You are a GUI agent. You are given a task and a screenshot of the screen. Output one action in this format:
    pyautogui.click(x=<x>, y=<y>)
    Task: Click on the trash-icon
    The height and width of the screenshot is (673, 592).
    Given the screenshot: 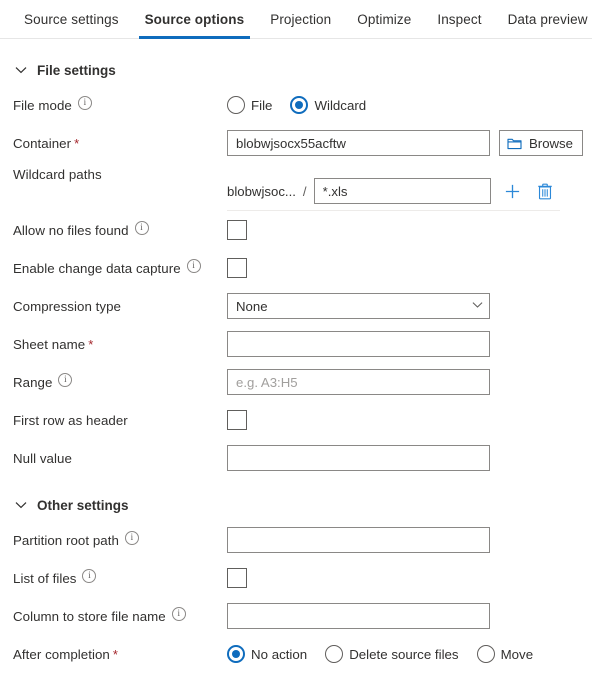 What is the action you would take?
    pyautogui.click(x=544, y=191)
    